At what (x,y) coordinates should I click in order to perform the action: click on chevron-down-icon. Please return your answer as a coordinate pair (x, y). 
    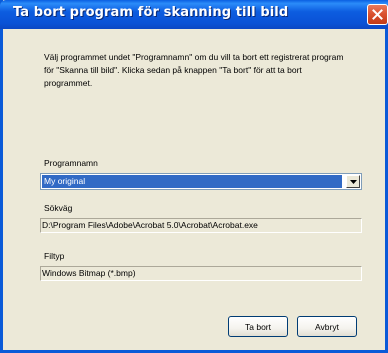
    Looking at the image, I should click on (353, 181).